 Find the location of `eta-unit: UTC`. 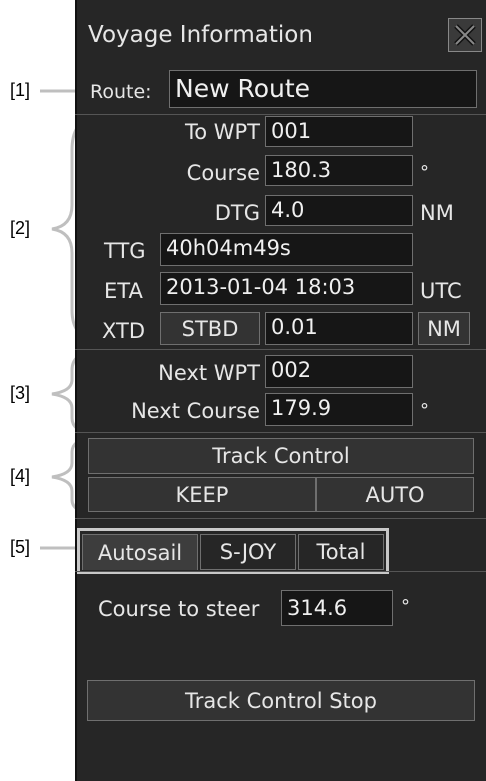

eta-unit: UTC is located at coordinates (441, 291).